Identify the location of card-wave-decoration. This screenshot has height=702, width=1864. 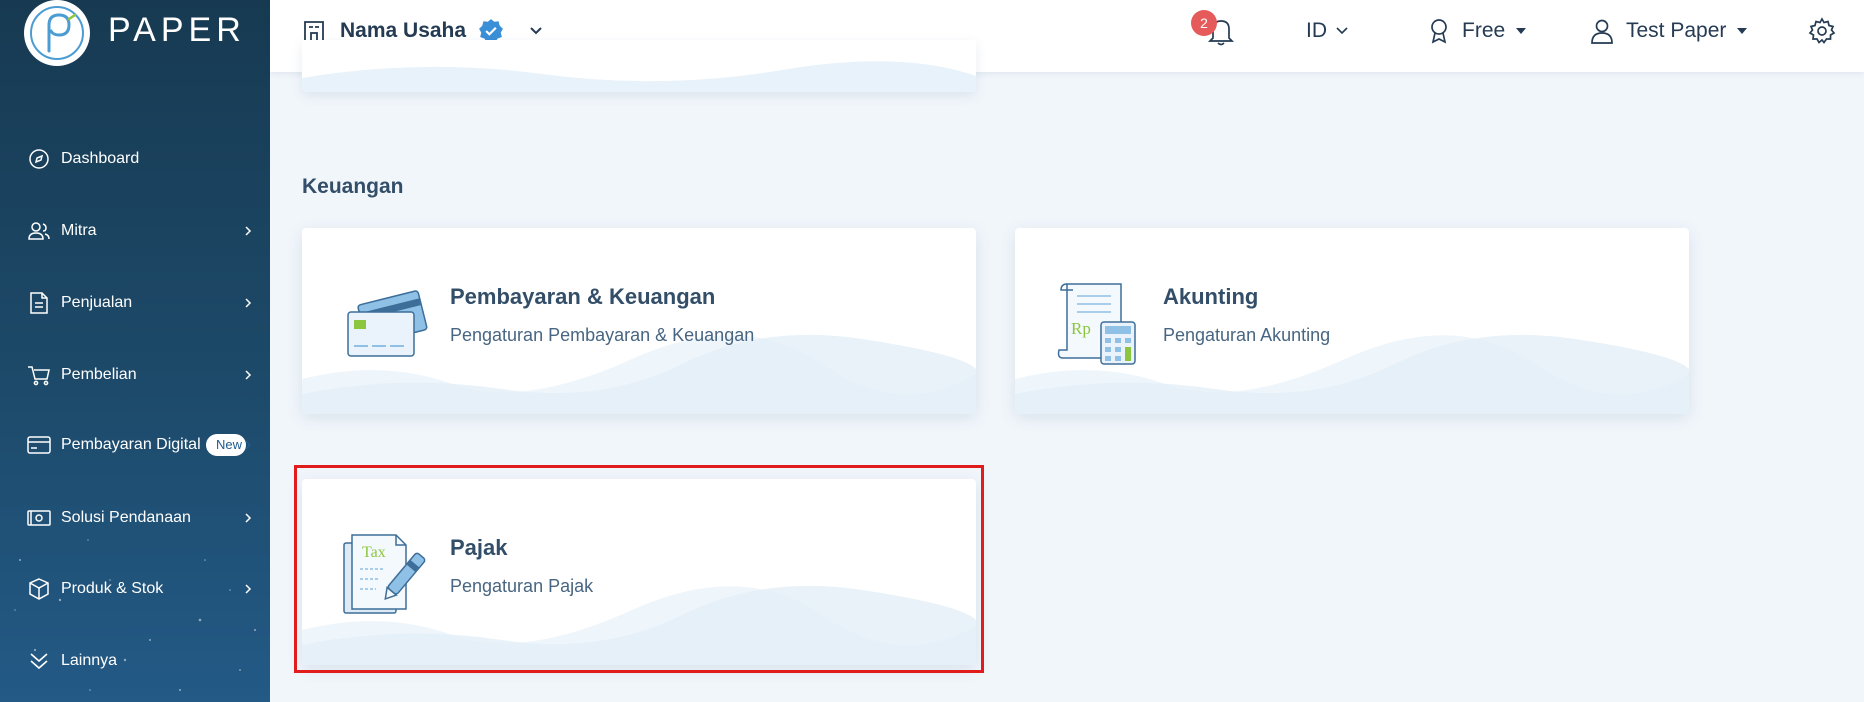
(639, 76).